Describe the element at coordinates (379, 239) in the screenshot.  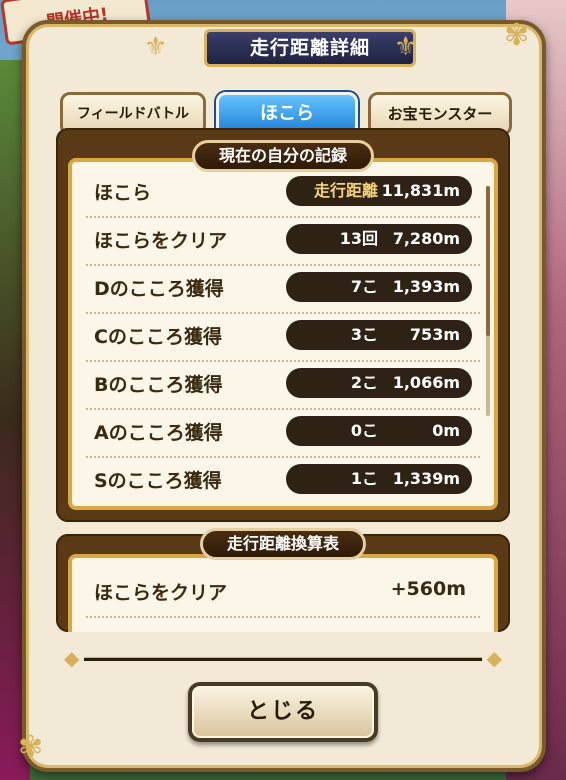
I see `record-value-pill: 13回 7,280m` at that location.